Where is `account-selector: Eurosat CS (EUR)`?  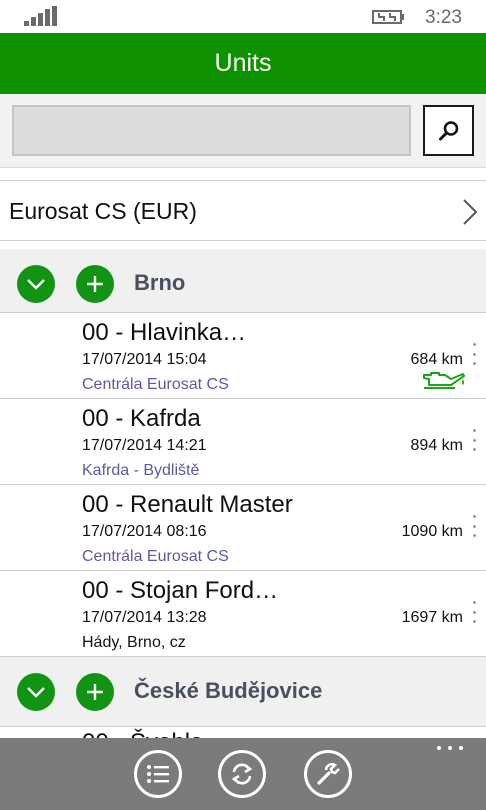
account-selector: Eurosat CS (EUR) is located at coordinates (243, 210).